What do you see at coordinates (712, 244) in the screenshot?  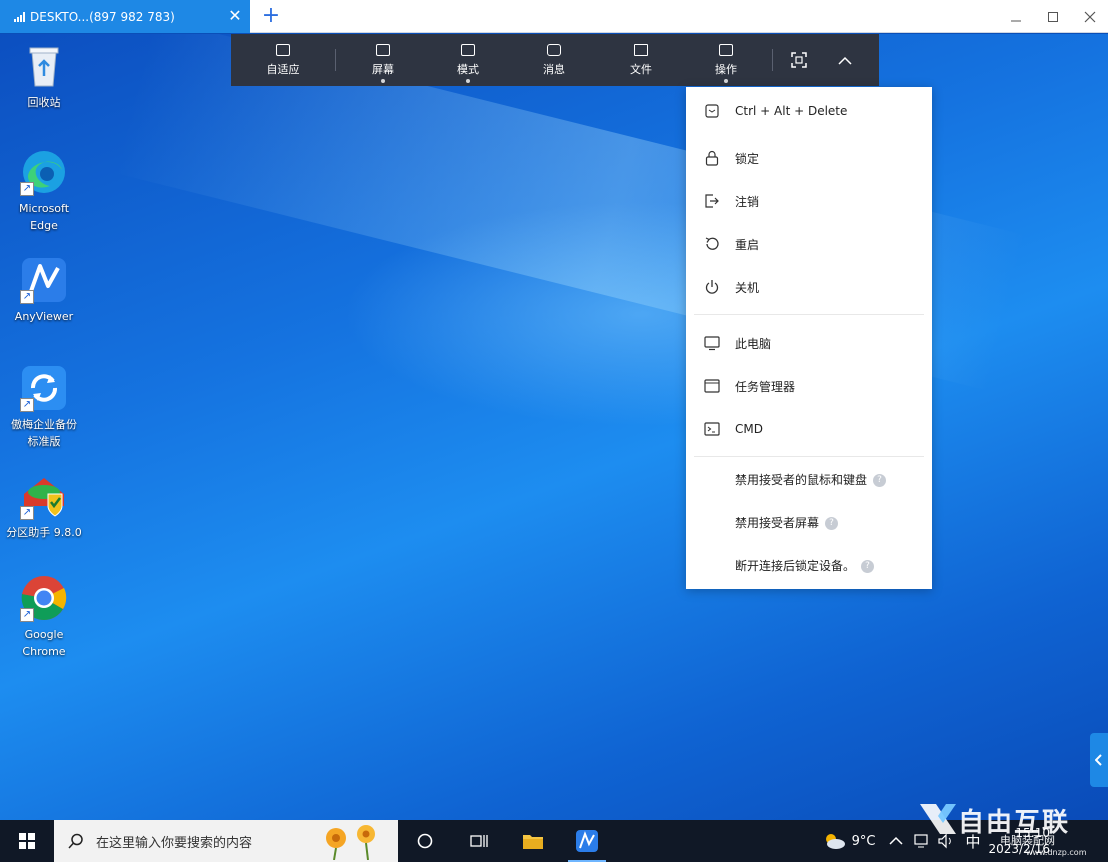 I see `restart-icon` at bounding box center [712, 244].